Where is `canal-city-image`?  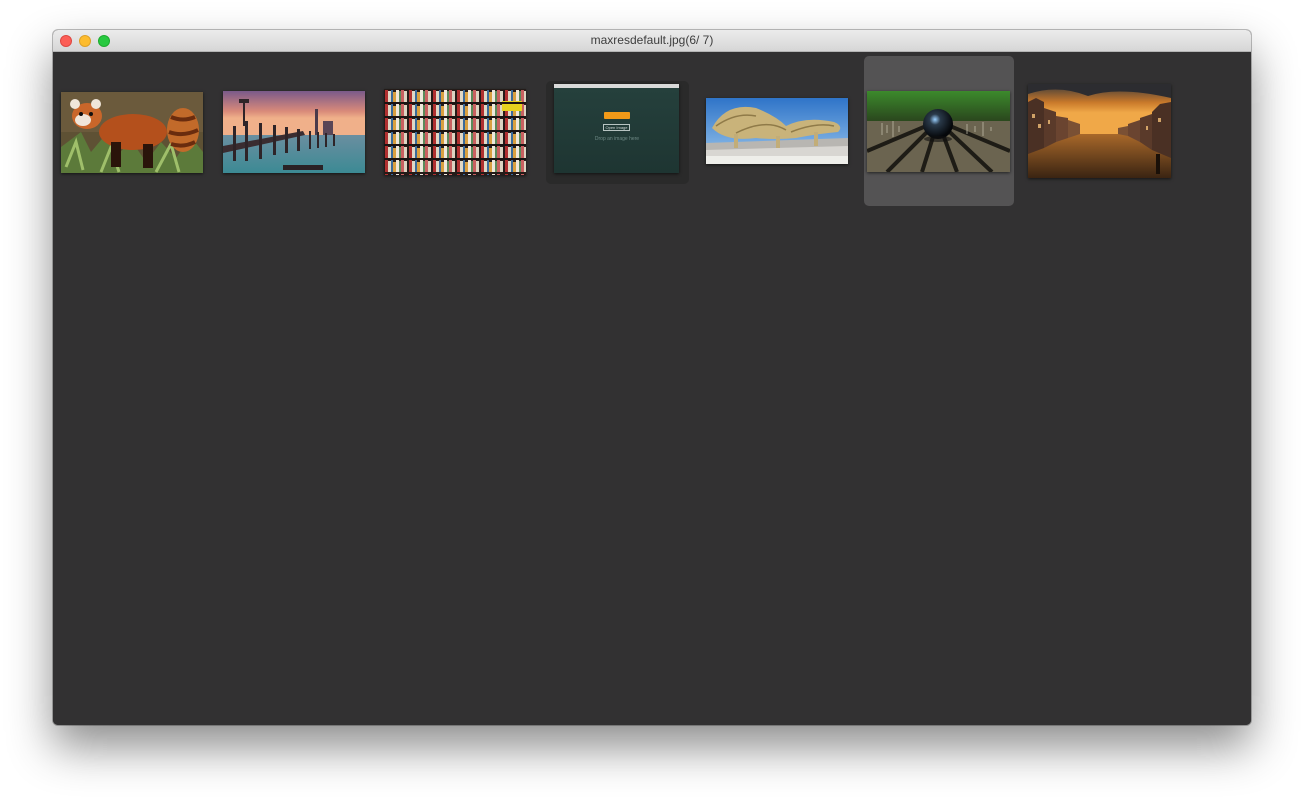 canal-city-image is located at coordinates (1099, 131).